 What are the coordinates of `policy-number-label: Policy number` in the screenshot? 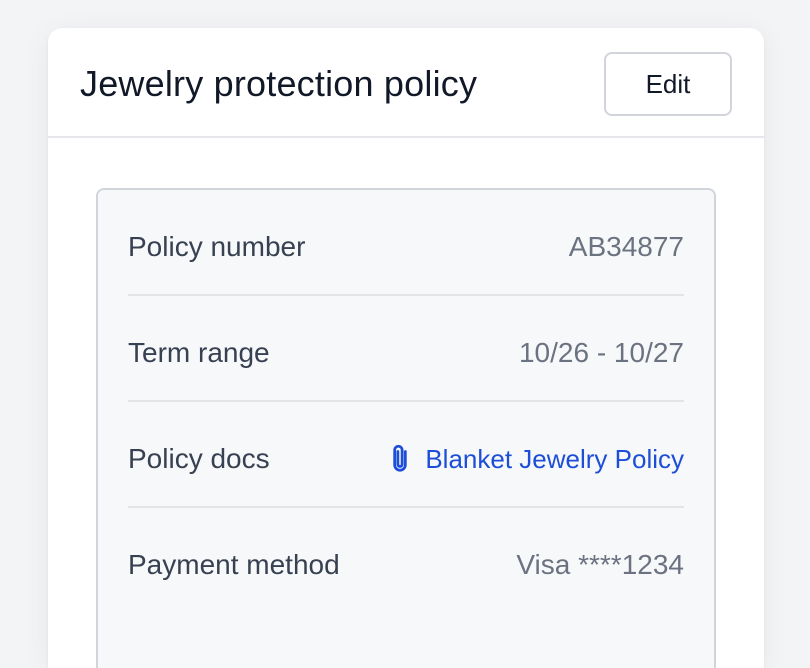 It's located at (217, 246).